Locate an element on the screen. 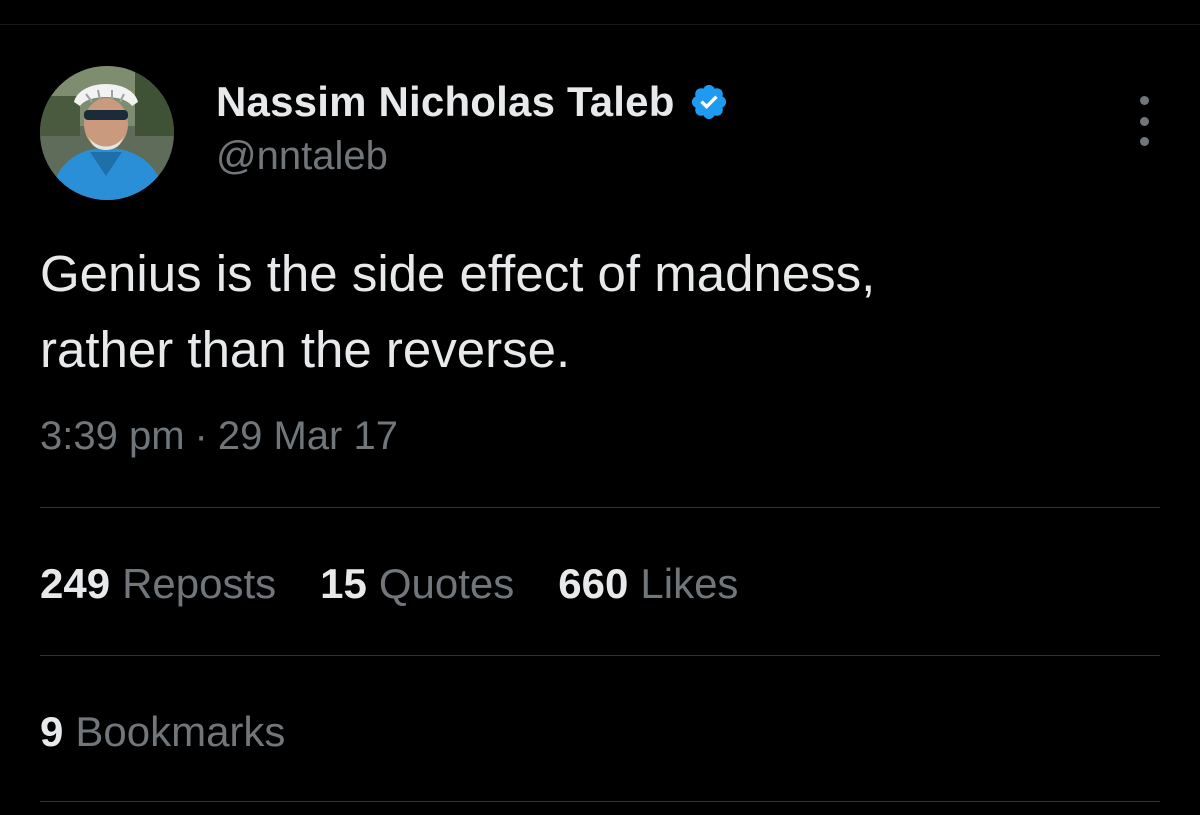 The height and width of the screenshot is (815, 1200). bookmarks-stat-inner: 9 Bookmarks is located at coordinates (162, 731).